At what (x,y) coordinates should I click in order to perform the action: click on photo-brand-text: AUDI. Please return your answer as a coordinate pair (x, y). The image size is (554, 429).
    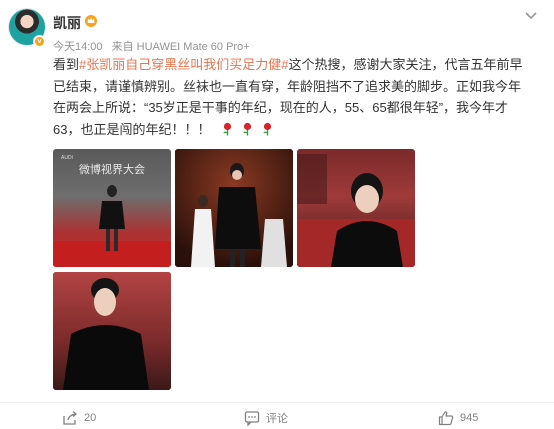
    Looking at the image, I should click on (67, 158).